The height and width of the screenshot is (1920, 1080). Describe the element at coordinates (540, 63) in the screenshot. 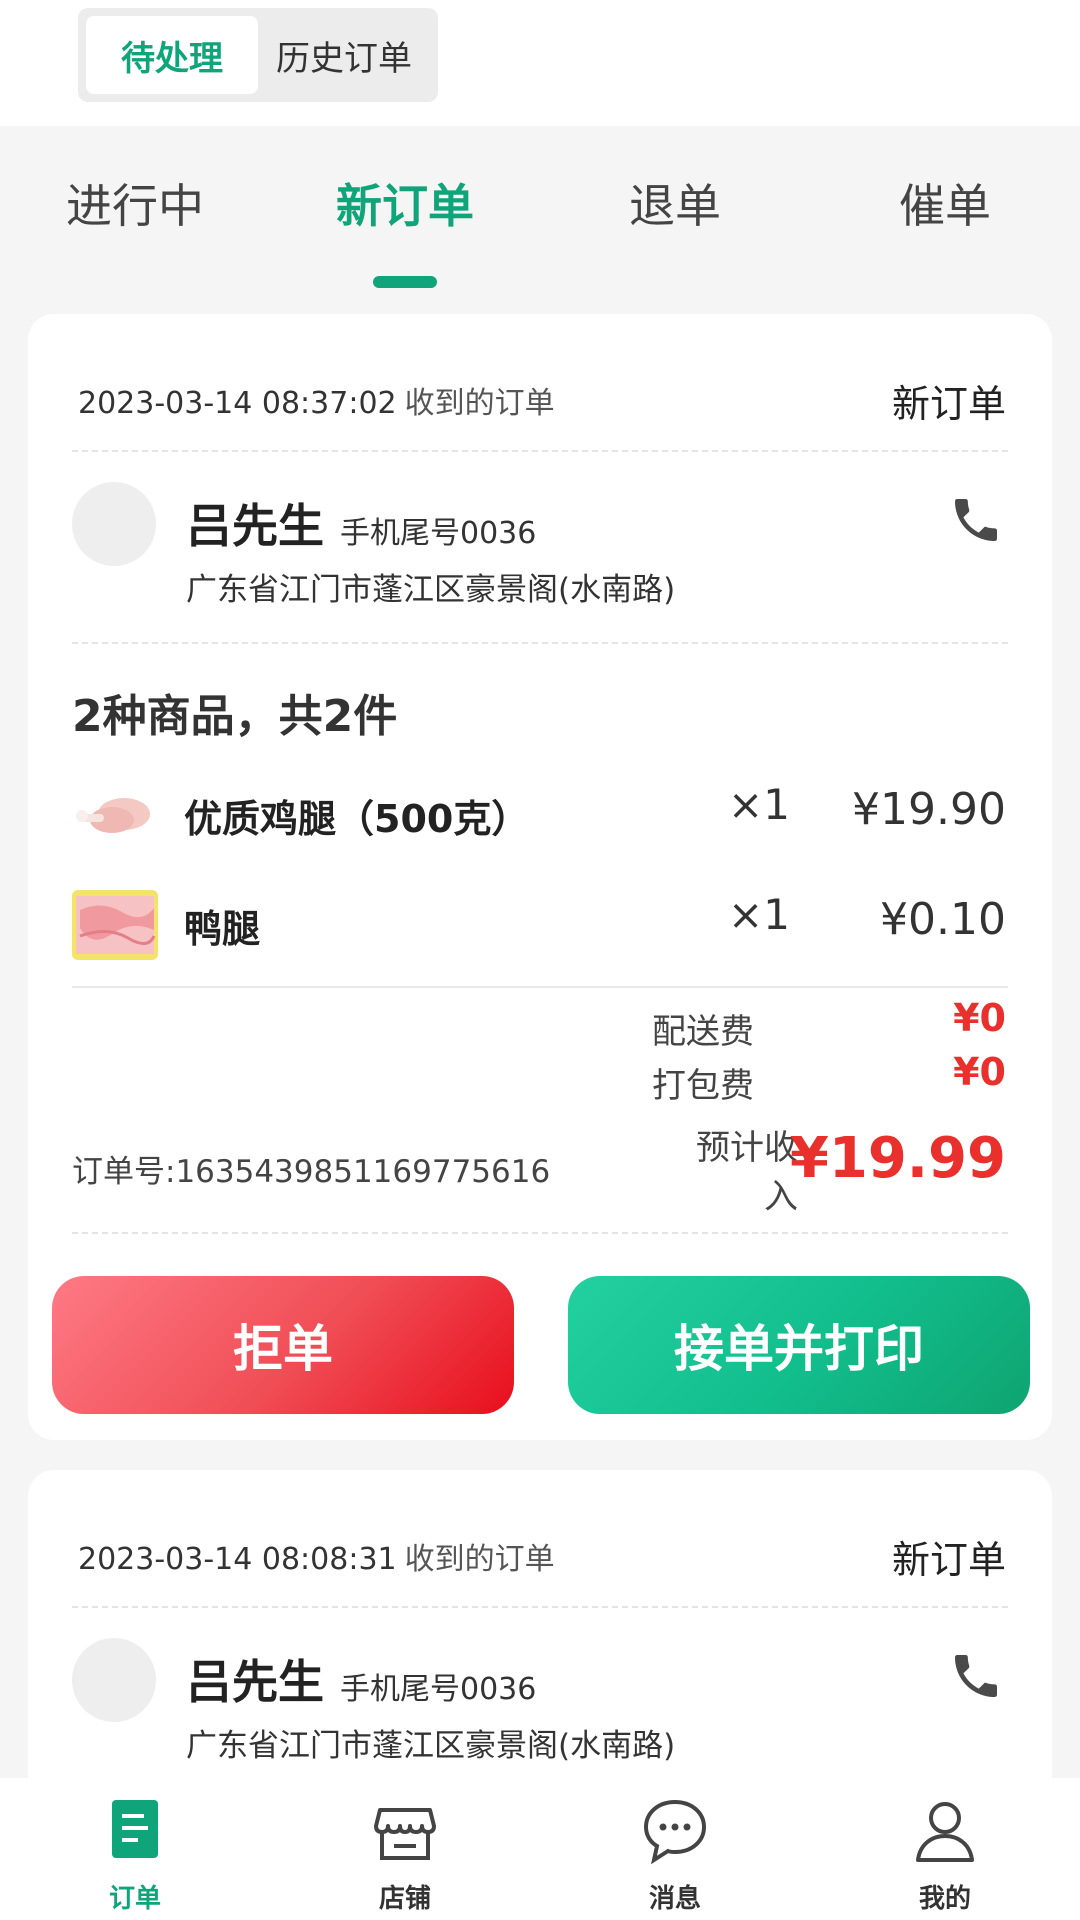

I see `top-bar: 待处理 历史订单` at that location.